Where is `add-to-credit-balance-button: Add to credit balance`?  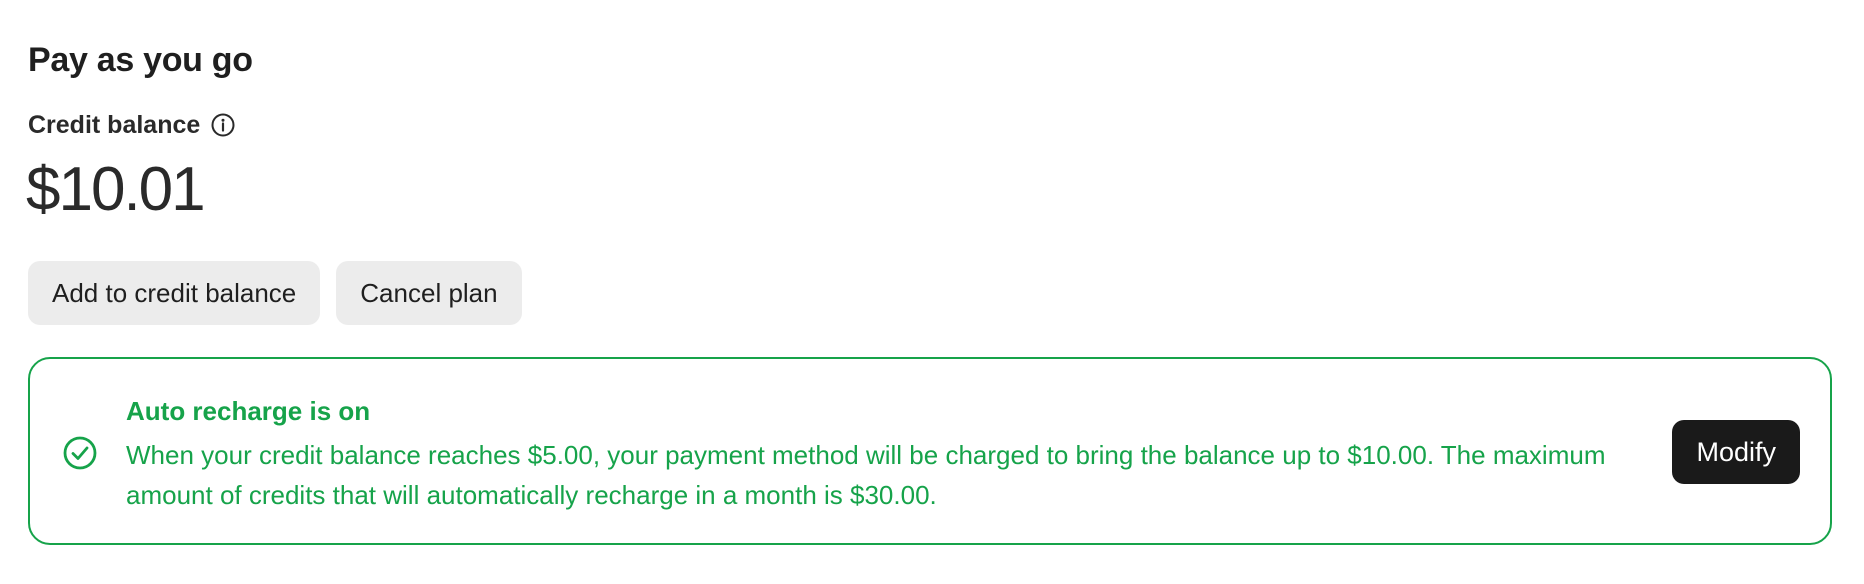
add-to-credit-balance-button: Add to credit balance is located at coordinates (174, 293).